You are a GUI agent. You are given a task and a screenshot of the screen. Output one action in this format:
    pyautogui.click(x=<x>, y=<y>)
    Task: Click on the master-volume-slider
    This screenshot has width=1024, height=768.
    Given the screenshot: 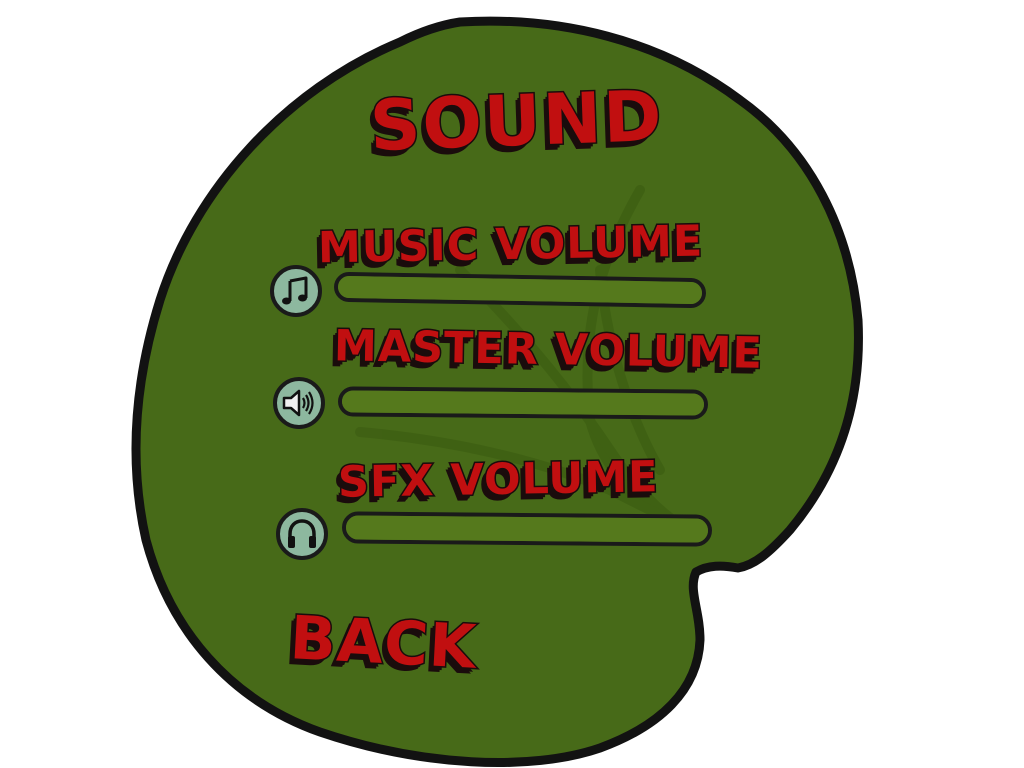 What is the action you would take?
    pyautogui.click(x=523, y=403)
    